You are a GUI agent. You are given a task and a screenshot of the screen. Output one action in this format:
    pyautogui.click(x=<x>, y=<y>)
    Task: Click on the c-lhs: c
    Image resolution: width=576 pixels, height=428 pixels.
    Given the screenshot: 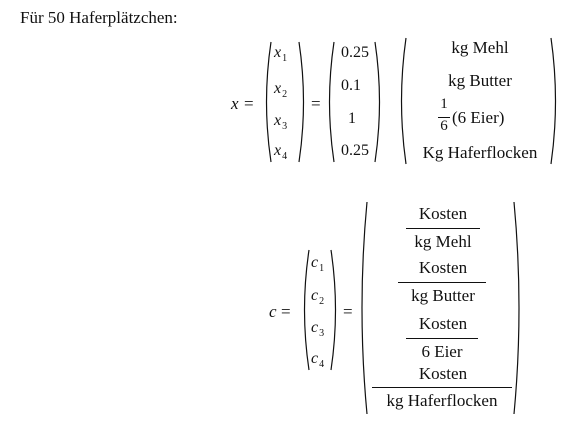 What is the action you would take?
    pyautogui.click(x=273, y=311)
    